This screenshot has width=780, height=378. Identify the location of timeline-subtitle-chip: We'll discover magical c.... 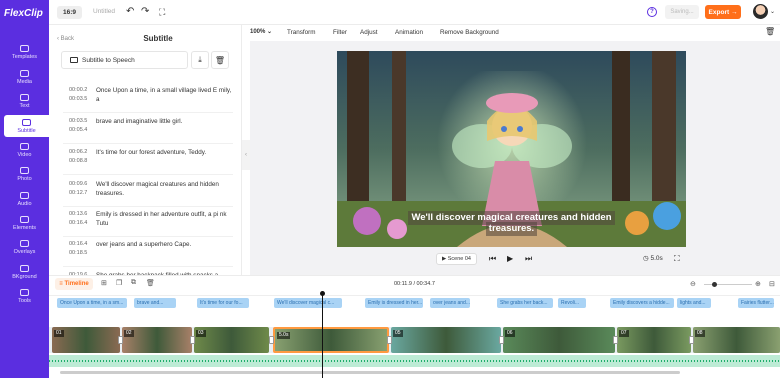
(308, 303).